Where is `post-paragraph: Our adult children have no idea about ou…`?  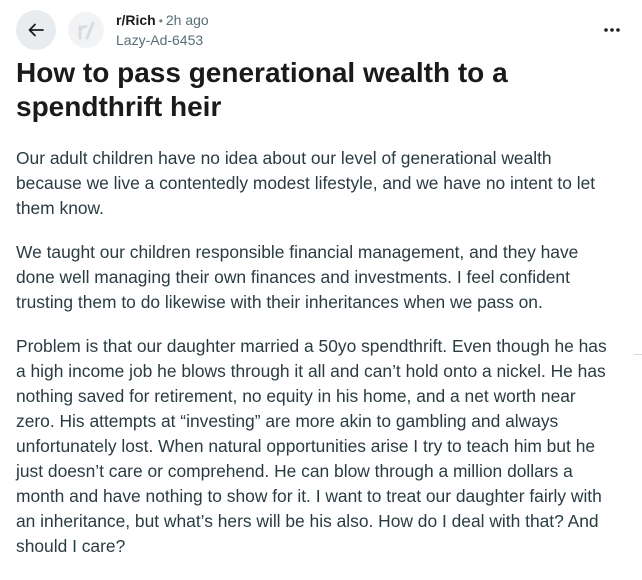 post-paragraph: Our adult children have no idea about ou… is located at coordinates (306, 183).